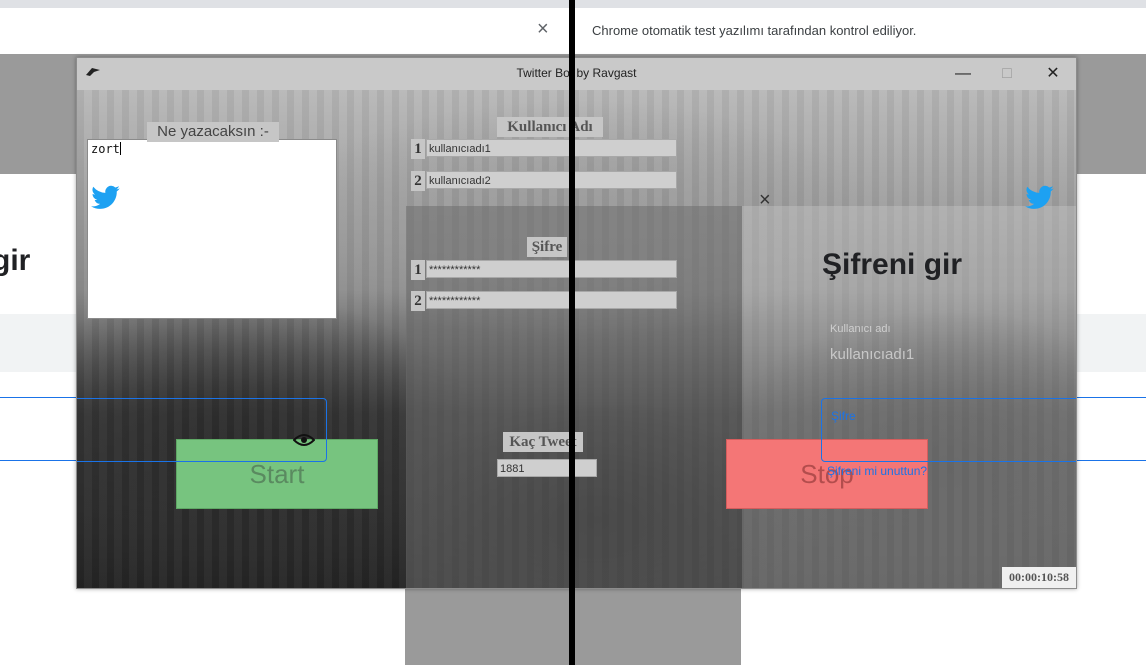  What do you see at coordinates (547, 468) in the screenshot?
I see `tweet-count-input: 1881` at bounding box center [547, 468].